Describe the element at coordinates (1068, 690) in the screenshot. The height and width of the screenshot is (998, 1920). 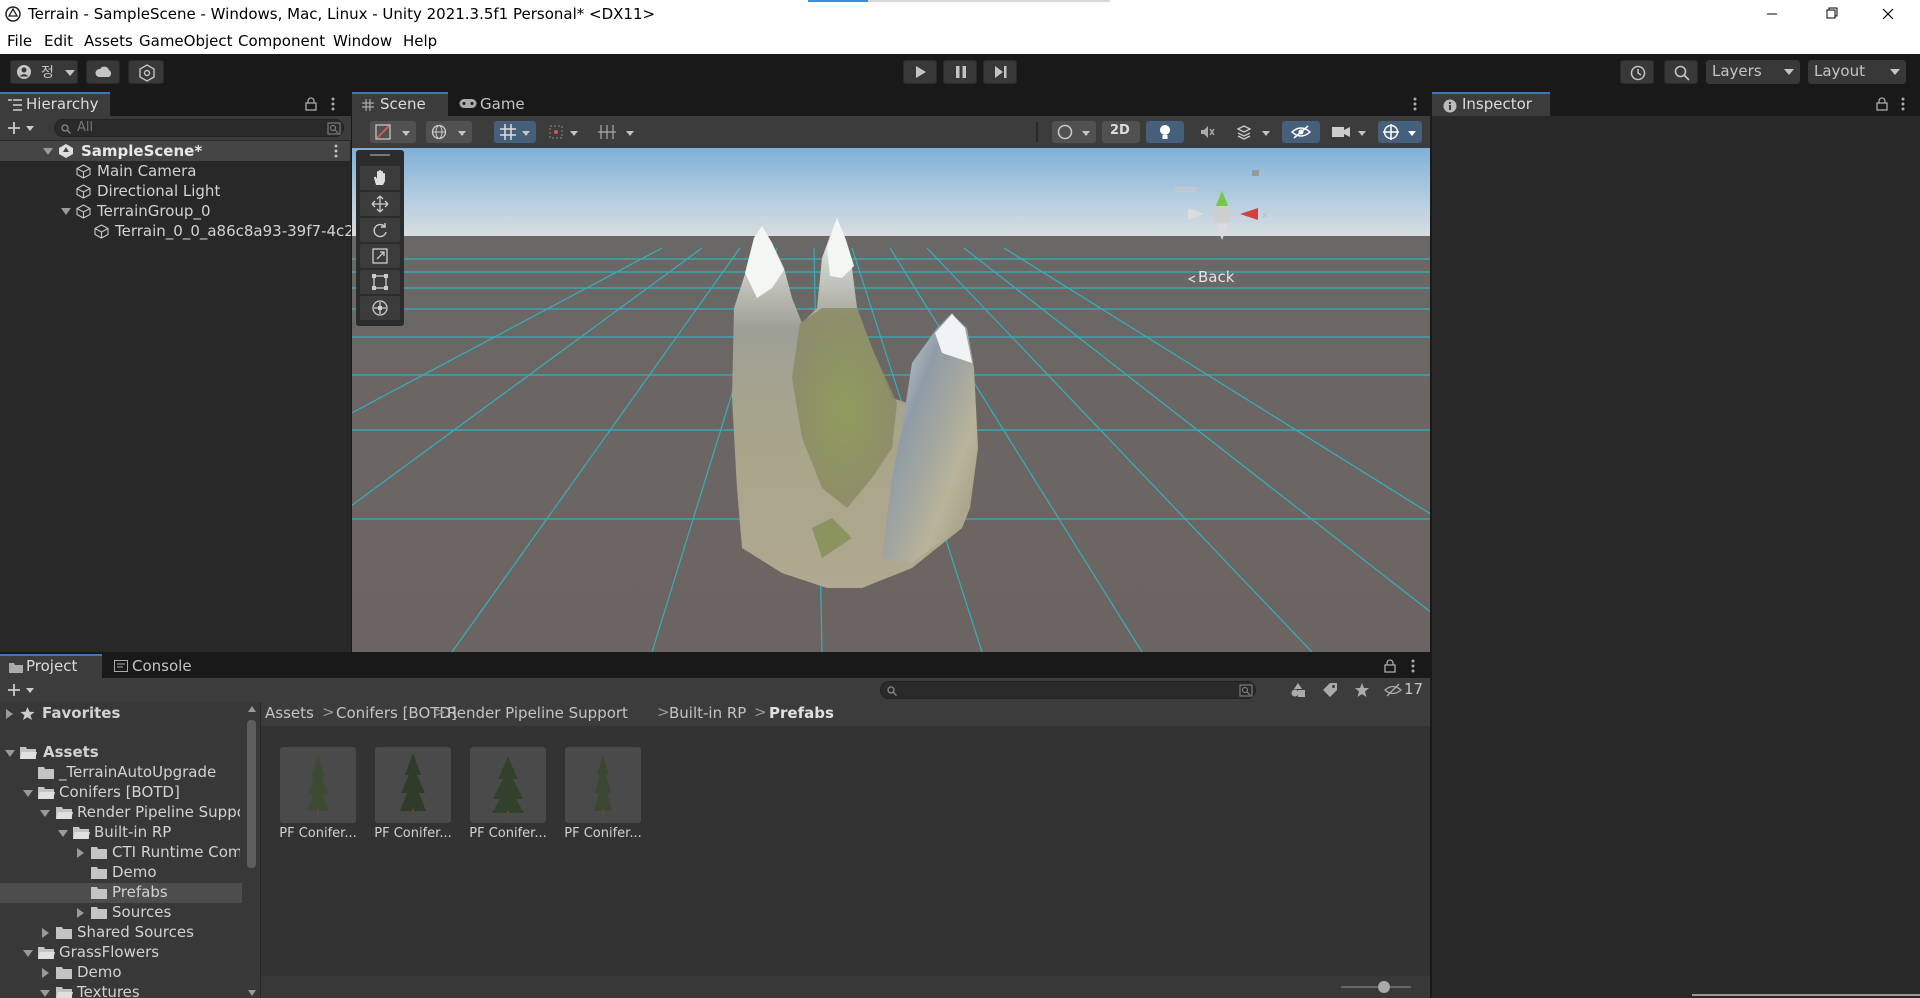
I see `project-search-input` at that location.